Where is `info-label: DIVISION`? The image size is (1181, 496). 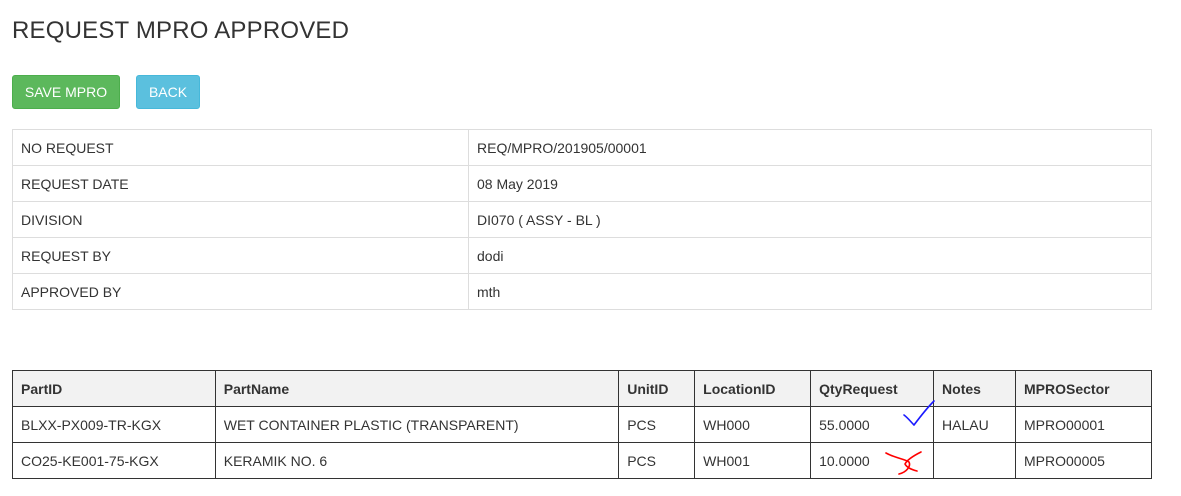
info-label: DIVISION is located at coordinates (240, 219).